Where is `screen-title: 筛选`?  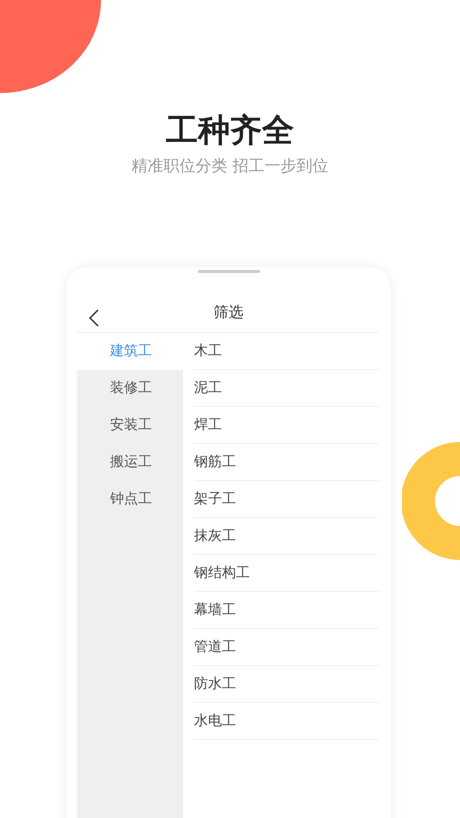 screen-title: 筛选 is located at coordinates (229, 313).